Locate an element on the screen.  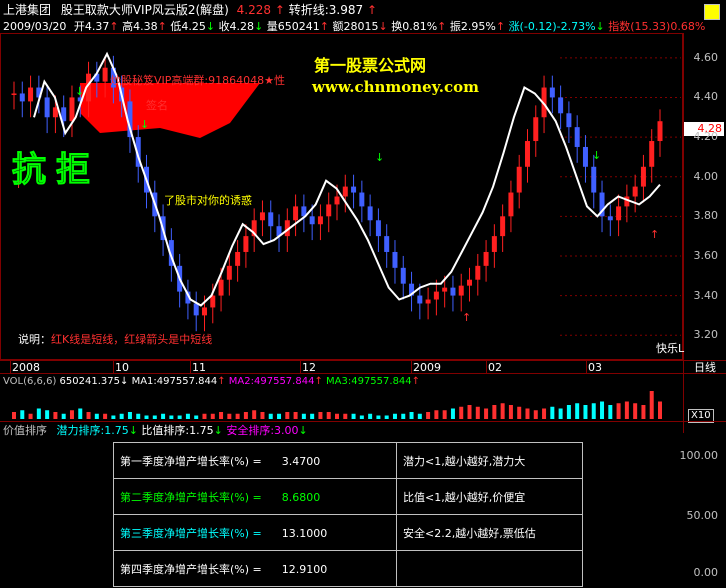
bar-turnover: 换0.81% is located at coordinates (414, 26).